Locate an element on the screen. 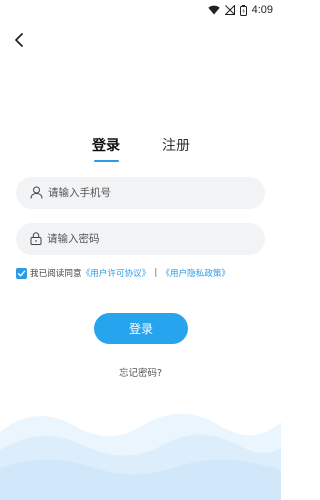 The width and height of the screenshot is (320, 500). lock-icon is located at coordinates (36, 239).